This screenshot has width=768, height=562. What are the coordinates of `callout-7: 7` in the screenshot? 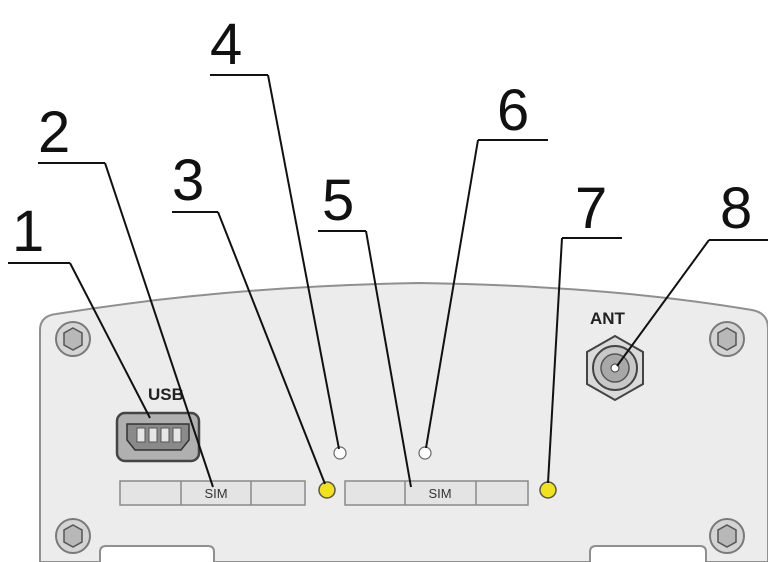 It's located at (591, 208).